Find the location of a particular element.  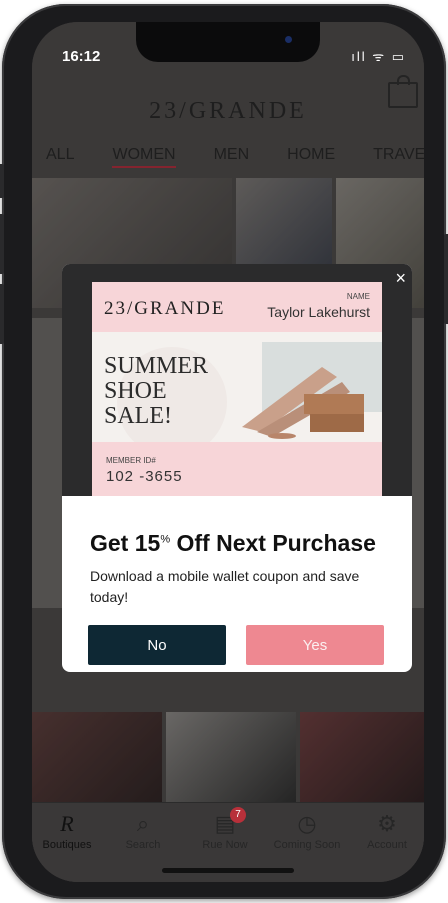

camera-dot is located at coordinates (288, 39).